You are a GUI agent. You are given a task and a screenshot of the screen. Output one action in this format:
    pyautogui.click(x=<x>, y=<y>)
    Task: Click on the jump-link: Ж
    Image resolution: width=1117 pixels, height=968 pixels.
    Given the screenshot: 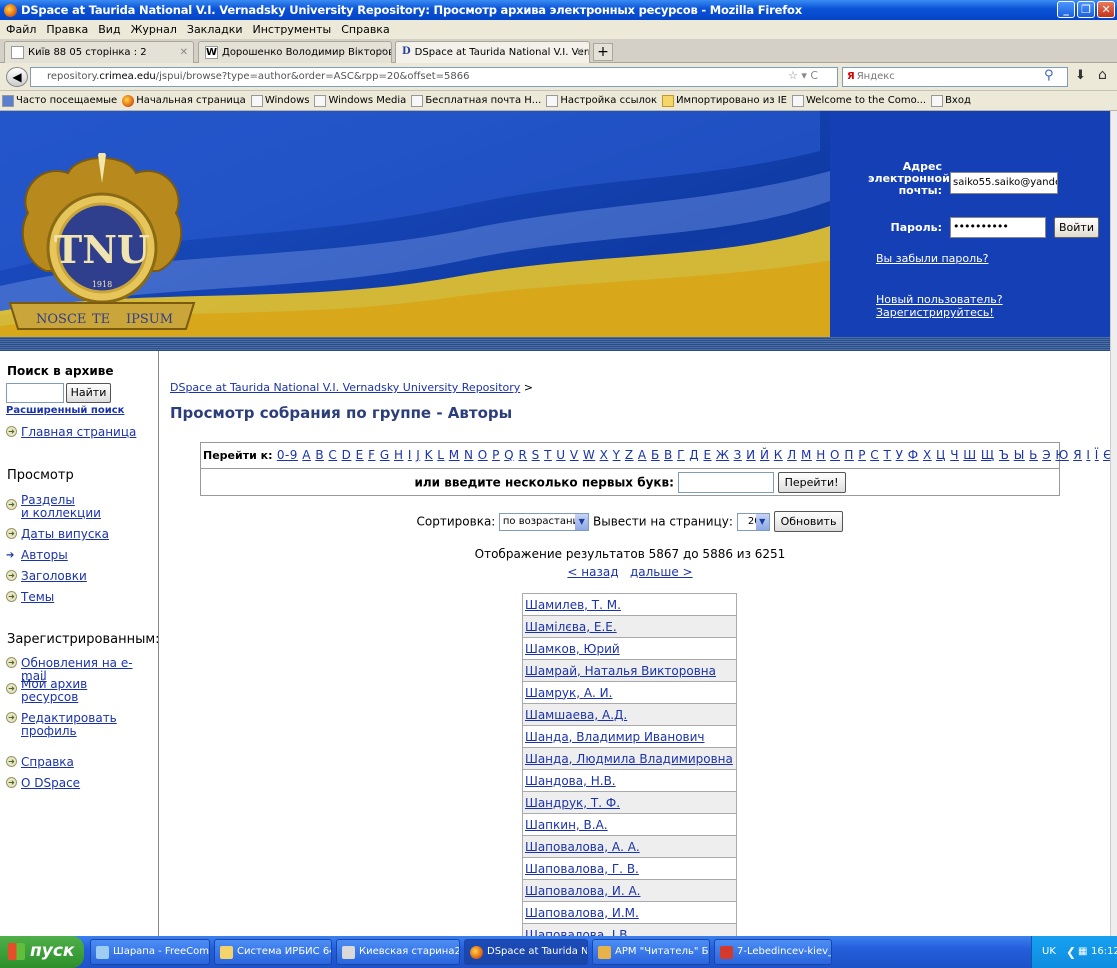 What is the action you would take?
    pyautogui.click(x=722, y=455)
    